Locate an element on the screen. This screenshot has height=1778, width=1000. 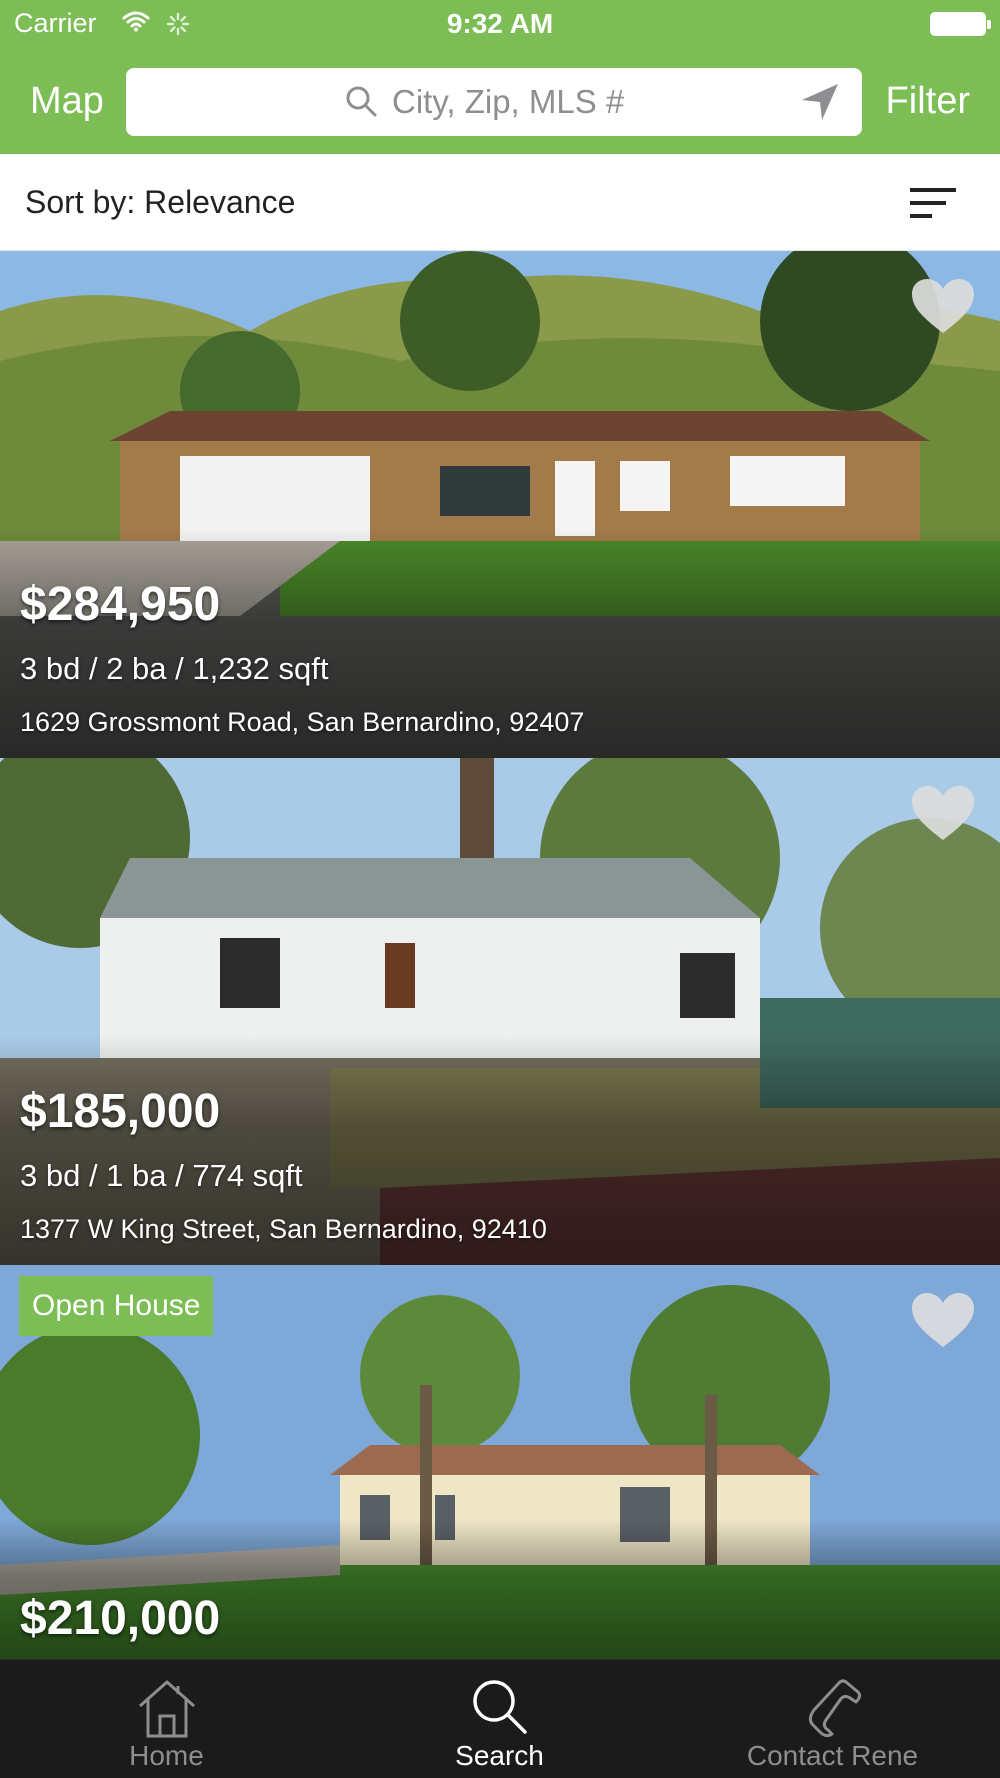
search-box is located at coordinates (494, 102).